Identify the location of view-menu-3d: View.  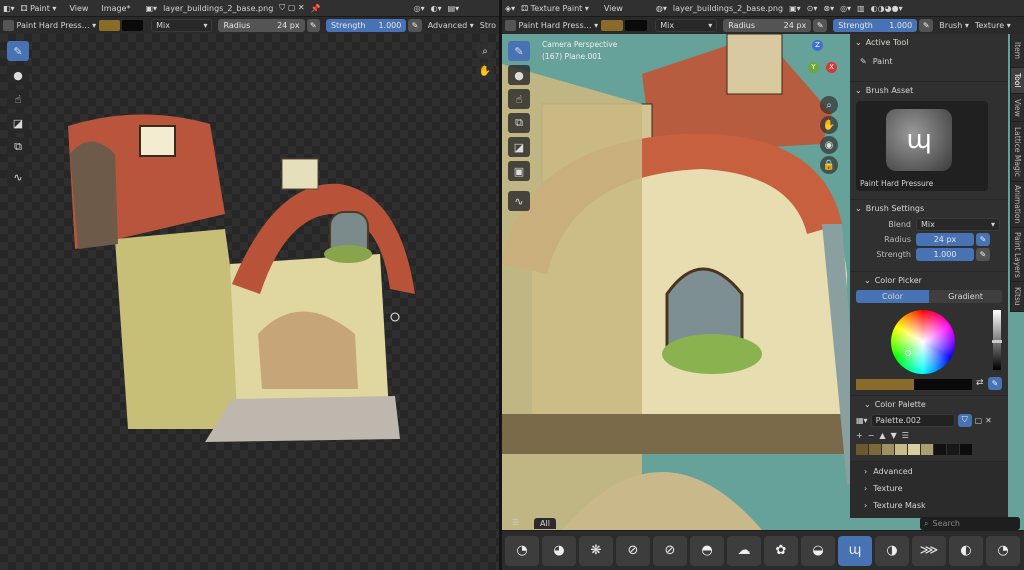
(613, 8).